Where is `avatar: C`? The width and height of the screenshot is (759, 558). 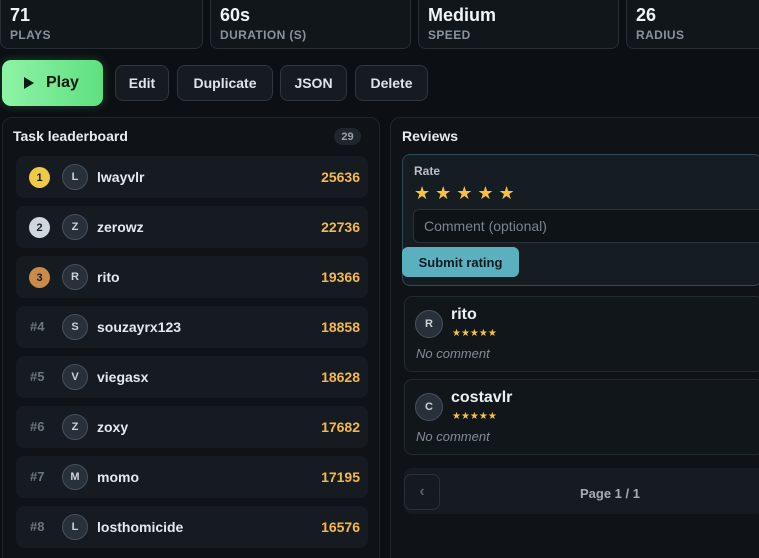 avatar: C is located at coordinates (429, 407).